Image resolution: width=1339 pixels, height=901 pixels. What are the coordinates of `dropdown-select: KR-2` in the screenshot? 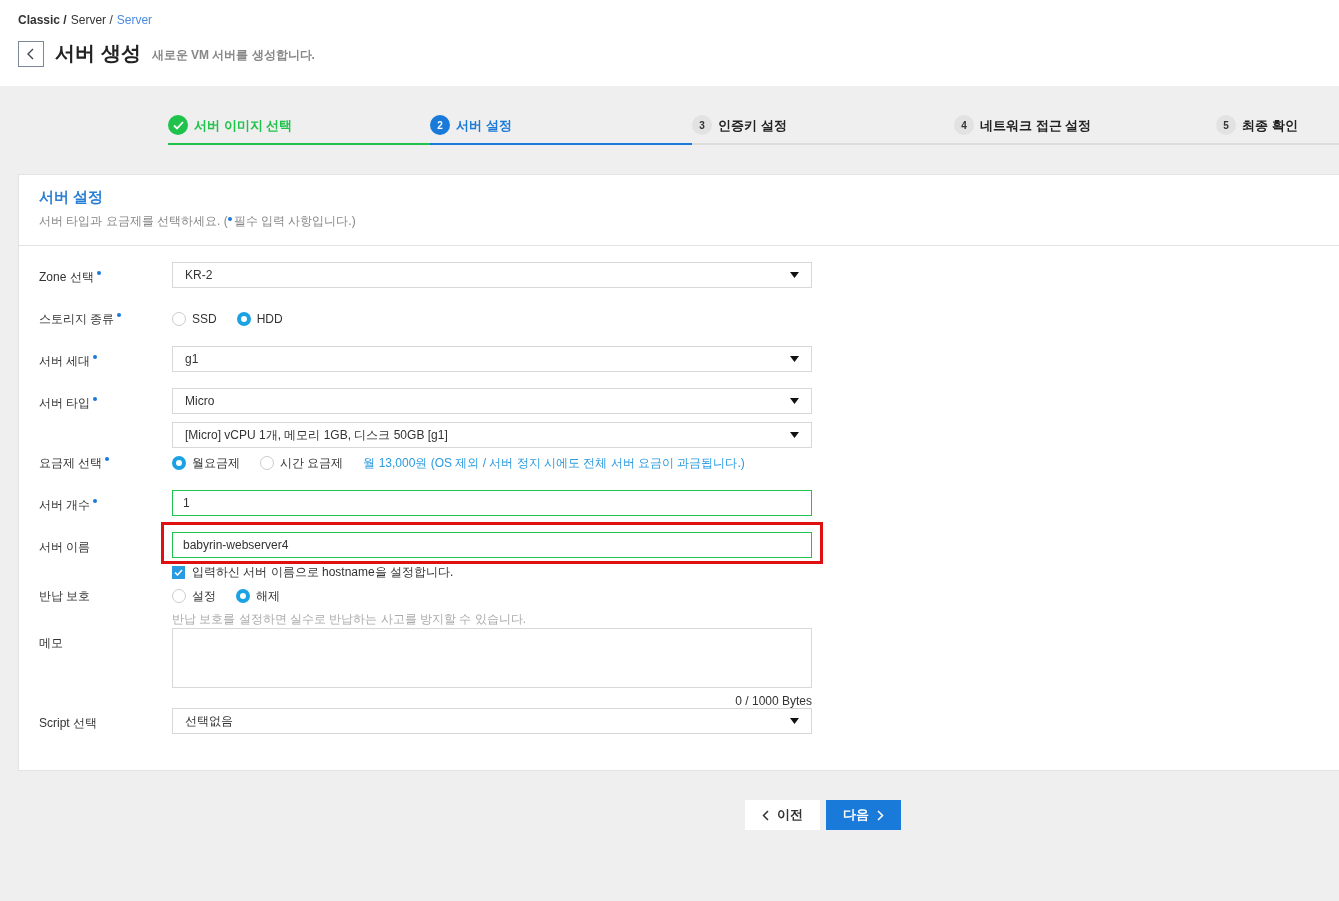 It's located at (492, 275).